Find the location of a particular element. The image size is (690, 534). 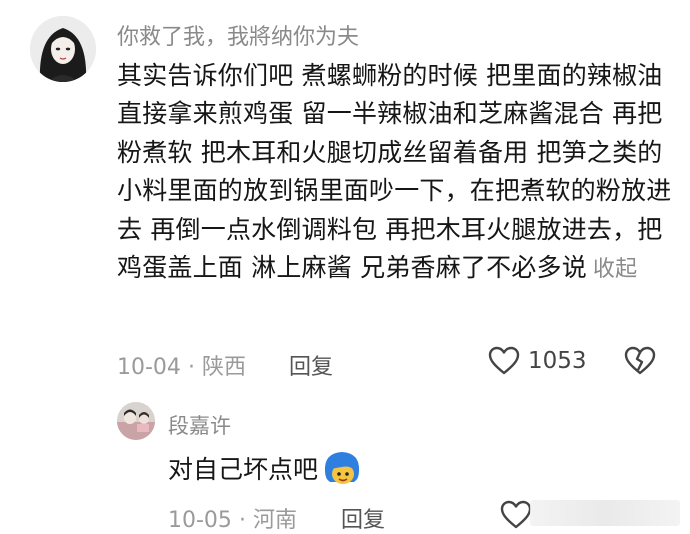

commenter-avatar is located at coordinates (63, 49).